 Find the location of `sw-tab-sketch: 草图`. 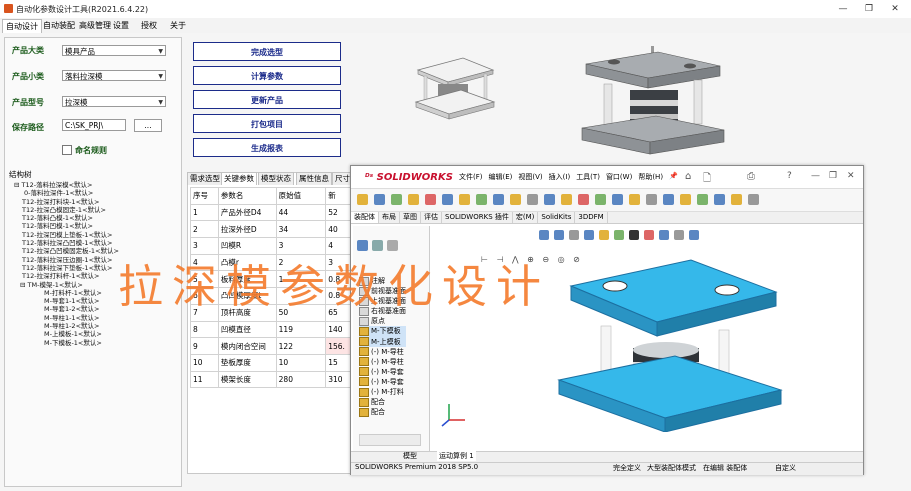

sw-tab-sketch: 草图 is located at coordinates (410, 217).